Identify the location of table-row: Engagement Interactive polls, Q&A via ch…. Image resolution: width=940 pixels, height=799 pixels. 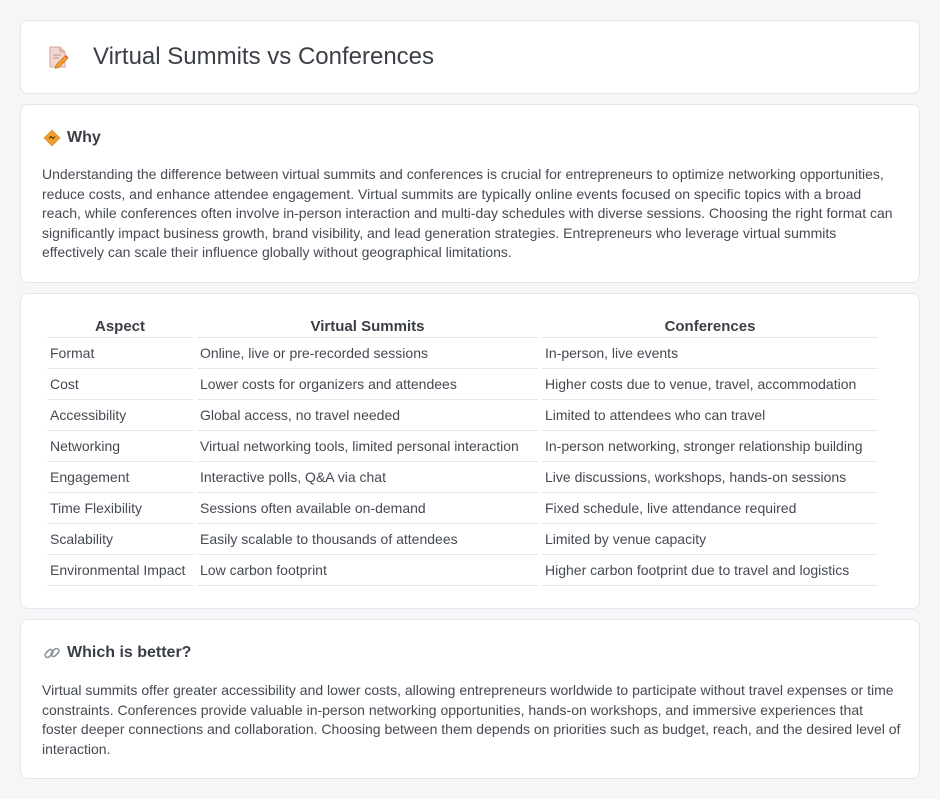
(462, 477).